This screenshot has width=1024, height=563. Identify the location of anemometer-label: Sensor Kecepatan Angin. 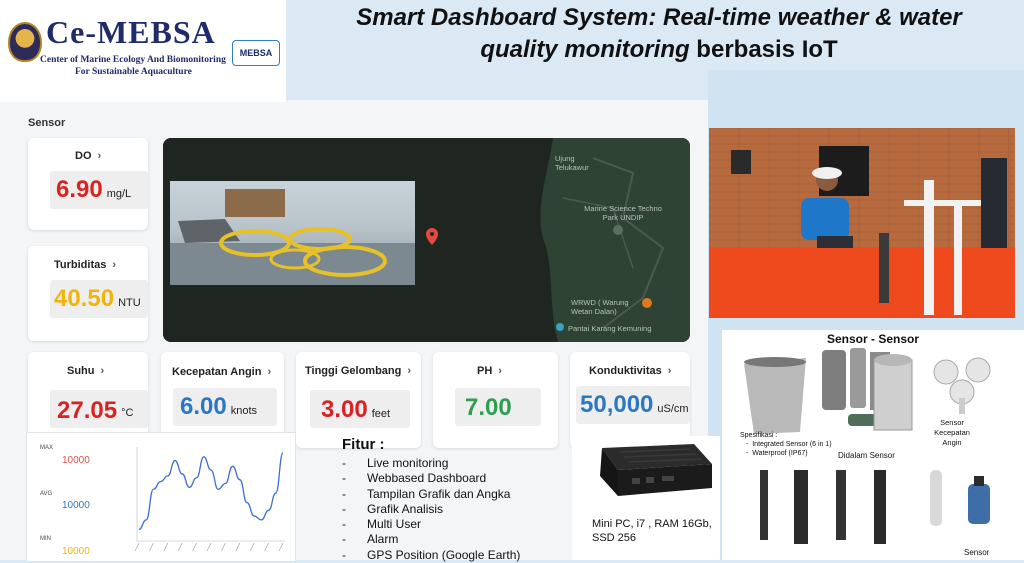
(952, 432).